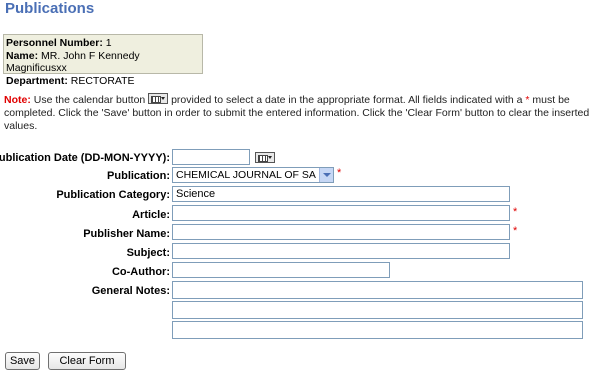 This screenshot has width=600, height=373. Describe the element at coordinates (326, 175) in the screenshot. I see `chevron-down-icon` at that location.